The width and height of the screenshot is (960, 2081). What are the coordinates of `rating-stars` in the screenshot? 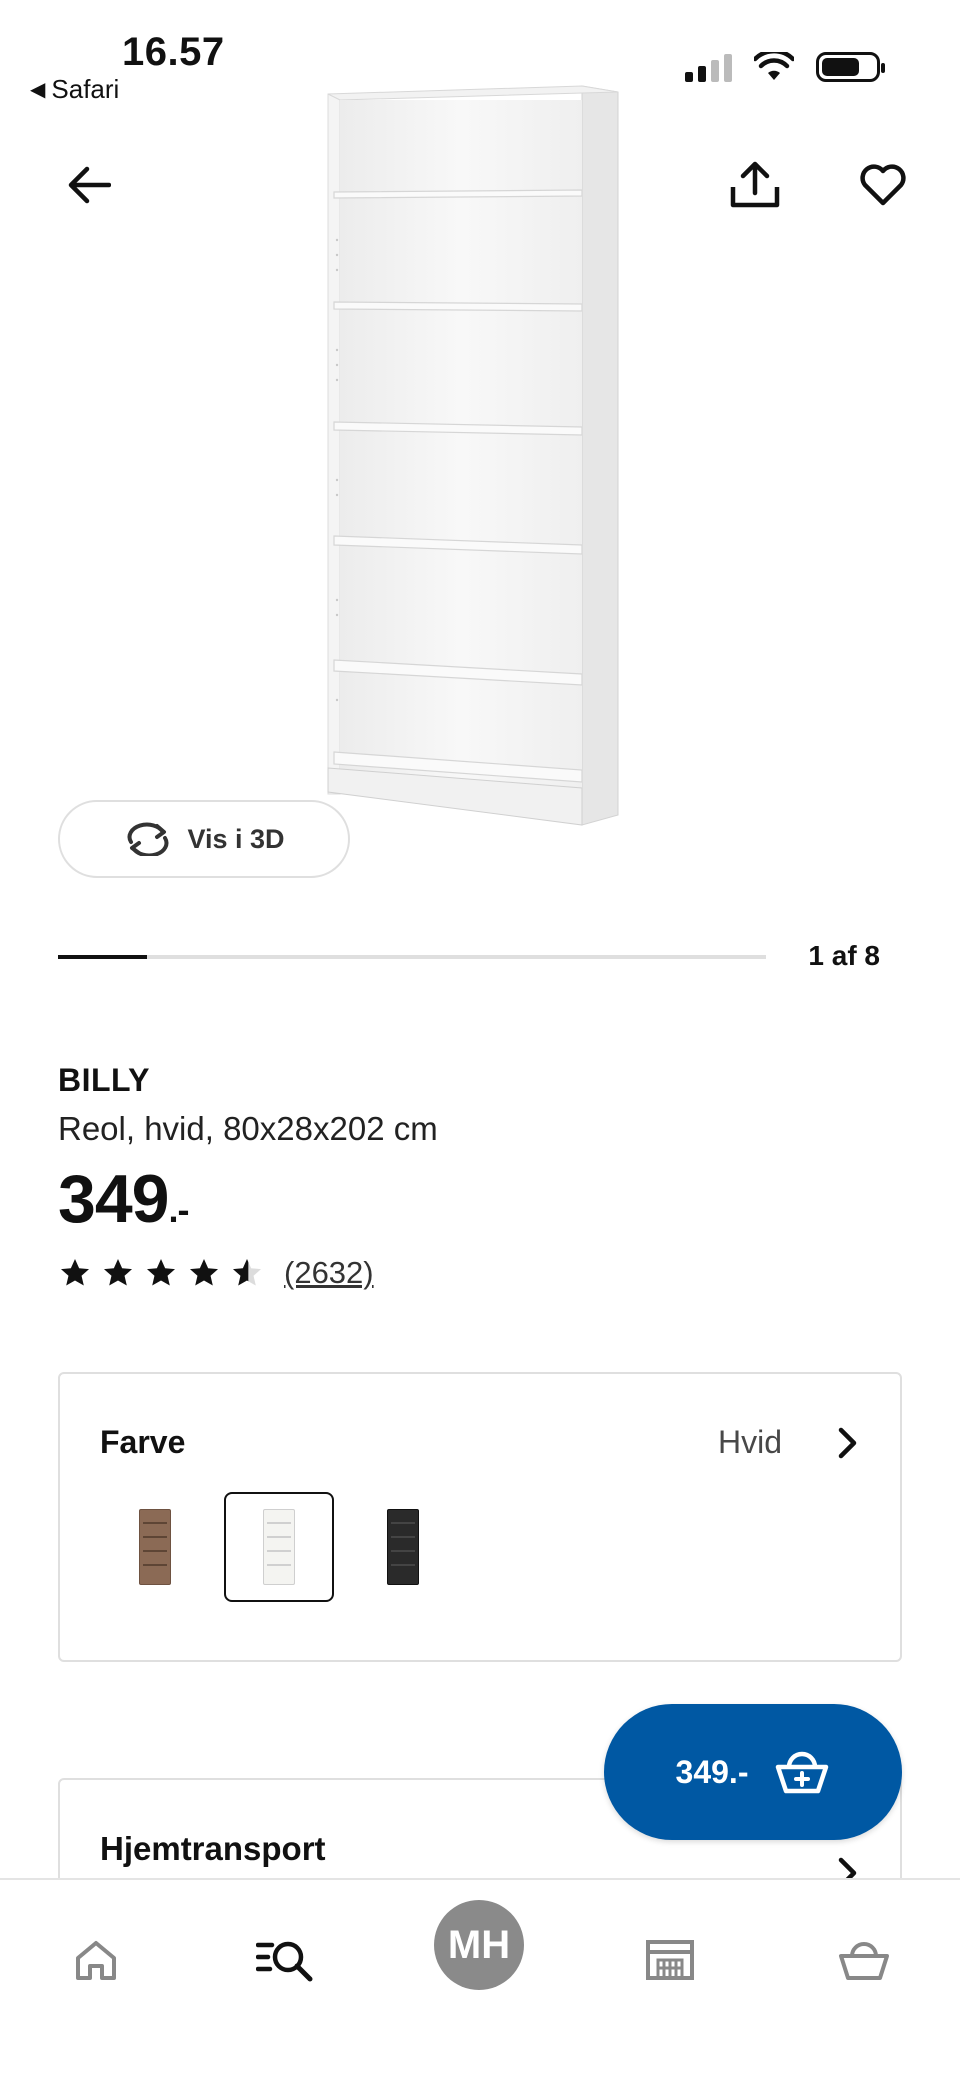 It's located at (161, 1273).